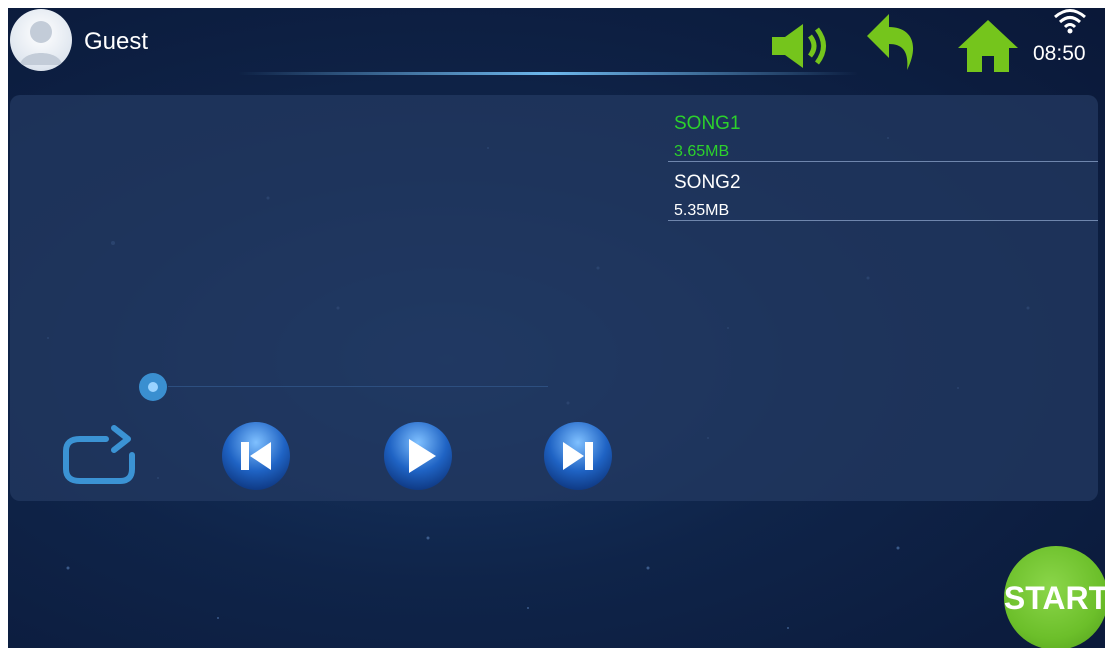 This screenshot has width=1105, height=648. What do you see at coordinates (100, 458) in the screenshot?
I see `repeat-icon` at bounding box center [100, 458].